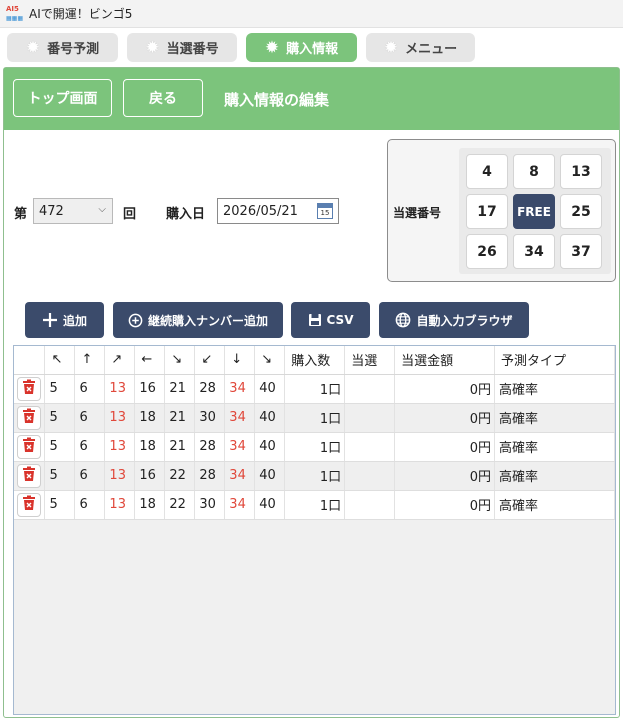 The image size is (623, 721). What do you see at coordinates (315, 360) in the screenshot?
I see `column-header: 購入数` at bounding box center [315, 360].